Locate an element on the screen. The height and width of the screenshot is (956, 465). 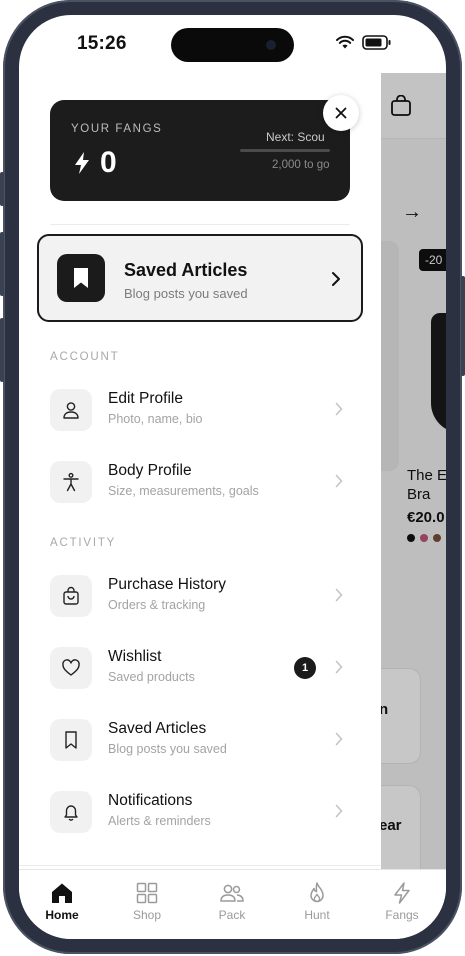
menu-item-title: Saved Articles is located at coordinates (157, 728).